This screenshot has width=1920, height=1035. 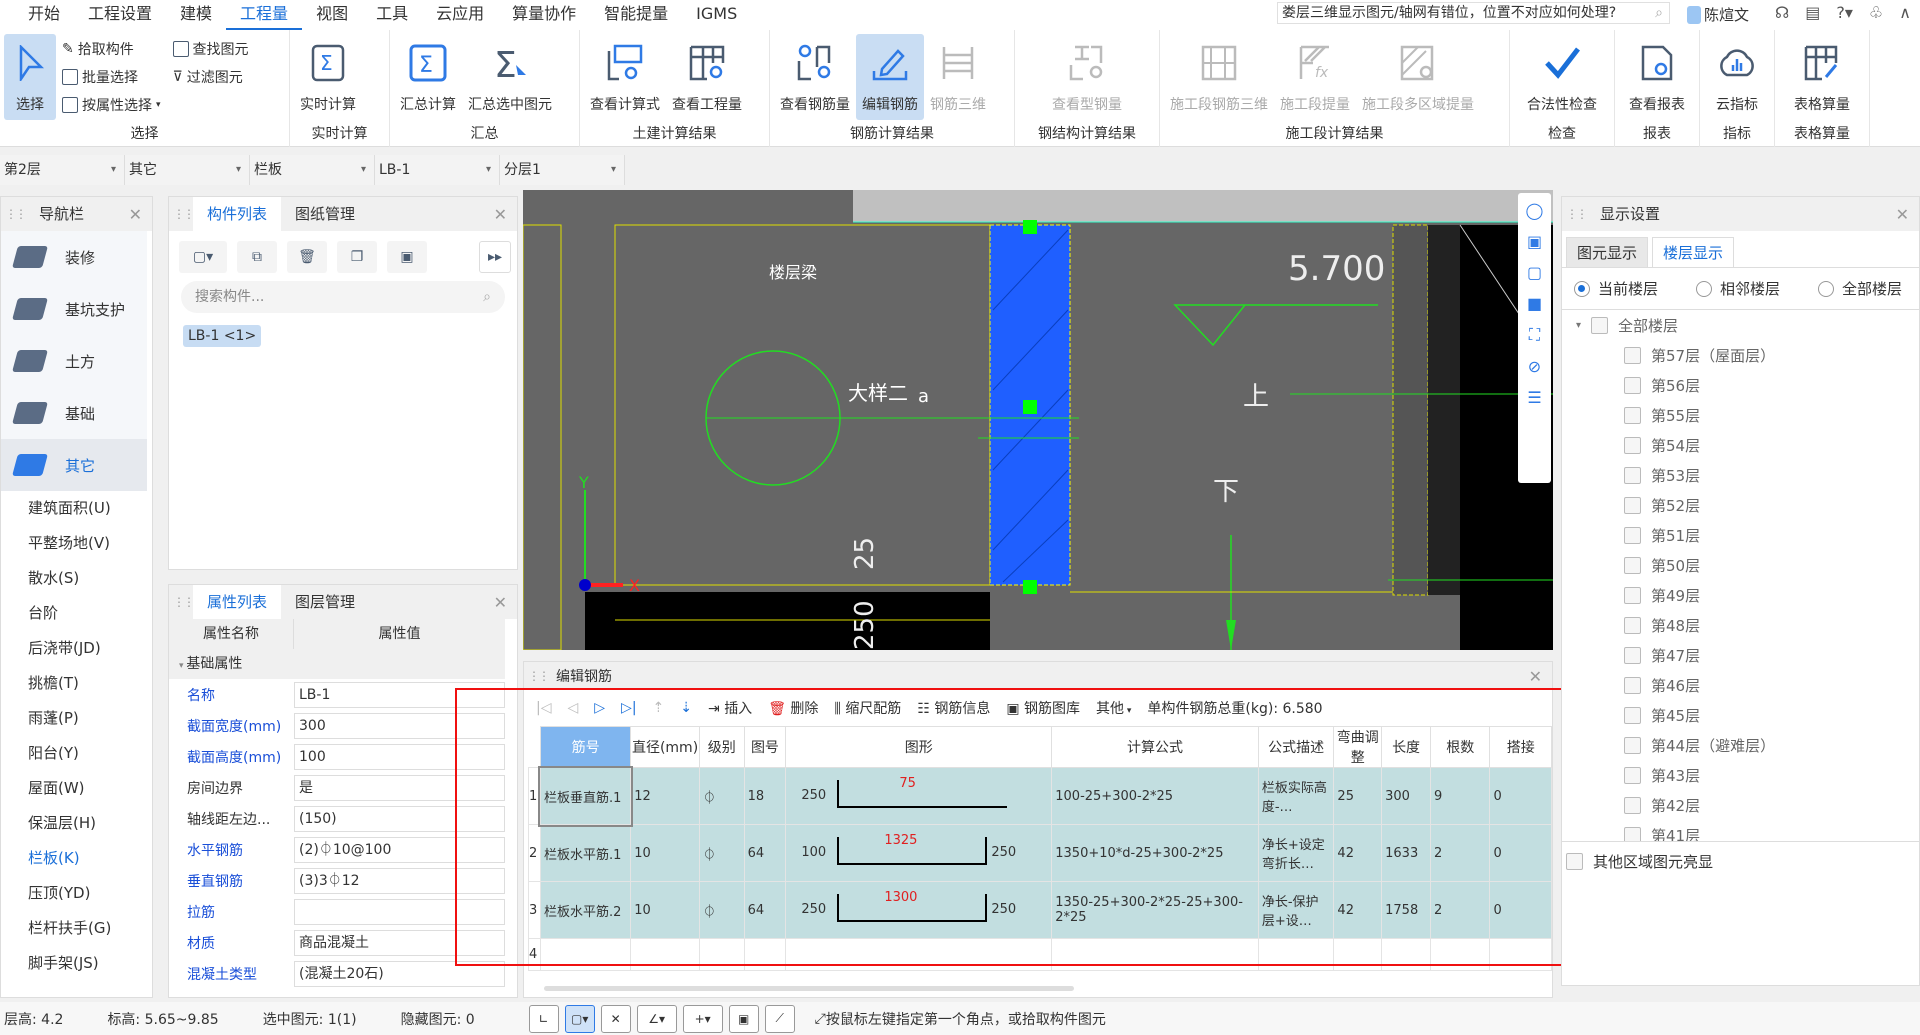 I want to click on calendar-icon: ▤, so click(x=1812, y=12).